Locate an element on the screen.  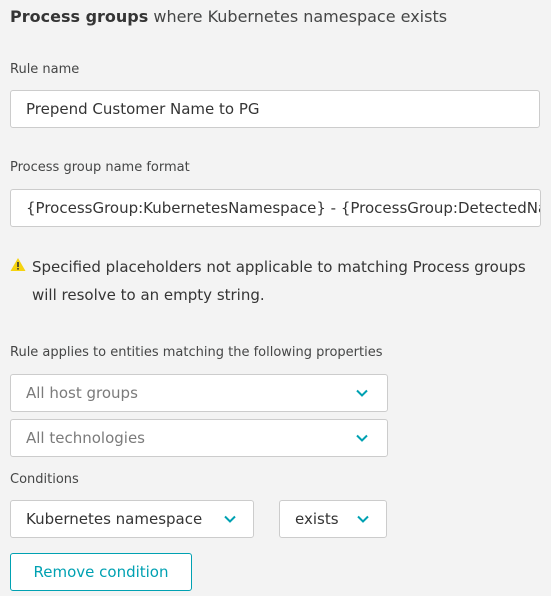
condition-property-value: Kubernetes namespace is located at coordinates (114, 519).